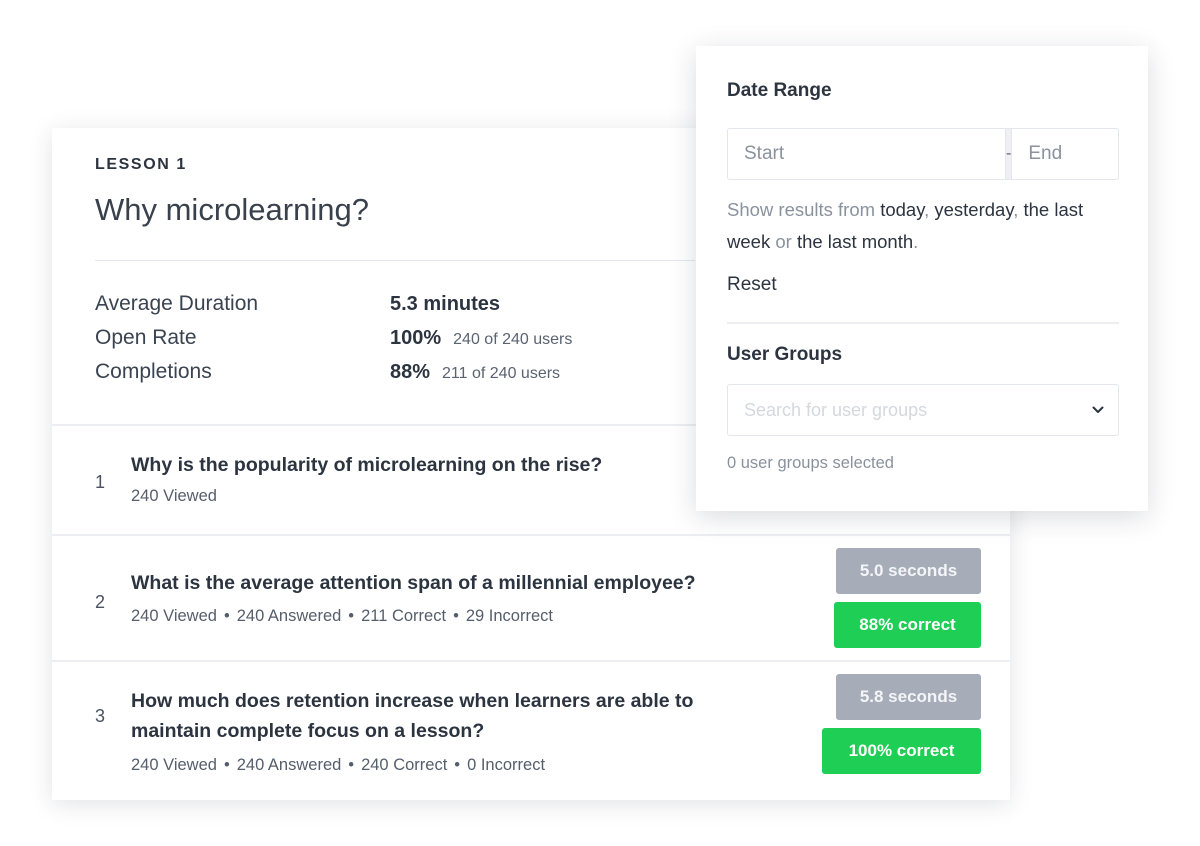  I want to click on user-groups-select, so click(923, 410).